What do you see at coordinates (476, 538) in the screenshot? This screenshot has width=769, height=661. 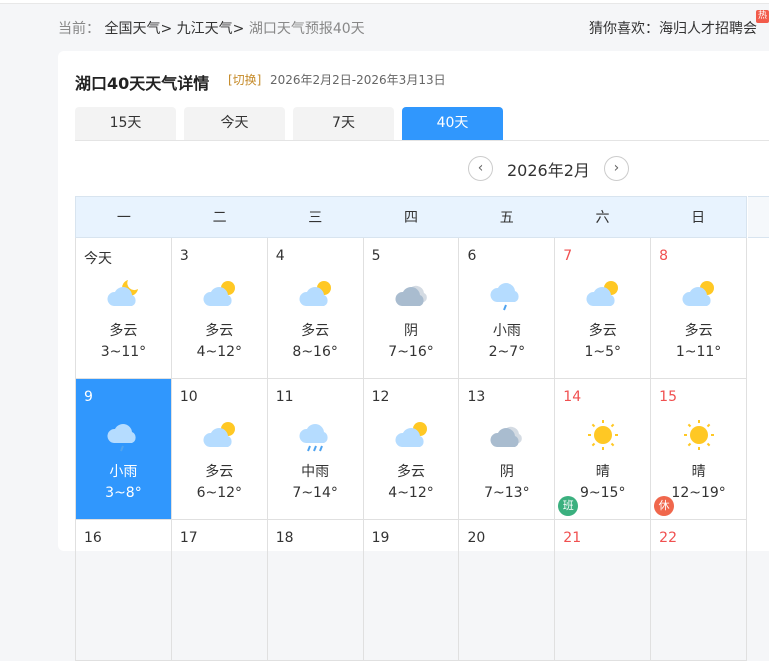 I see `day-number: 20` at bounding box center [476, 538].